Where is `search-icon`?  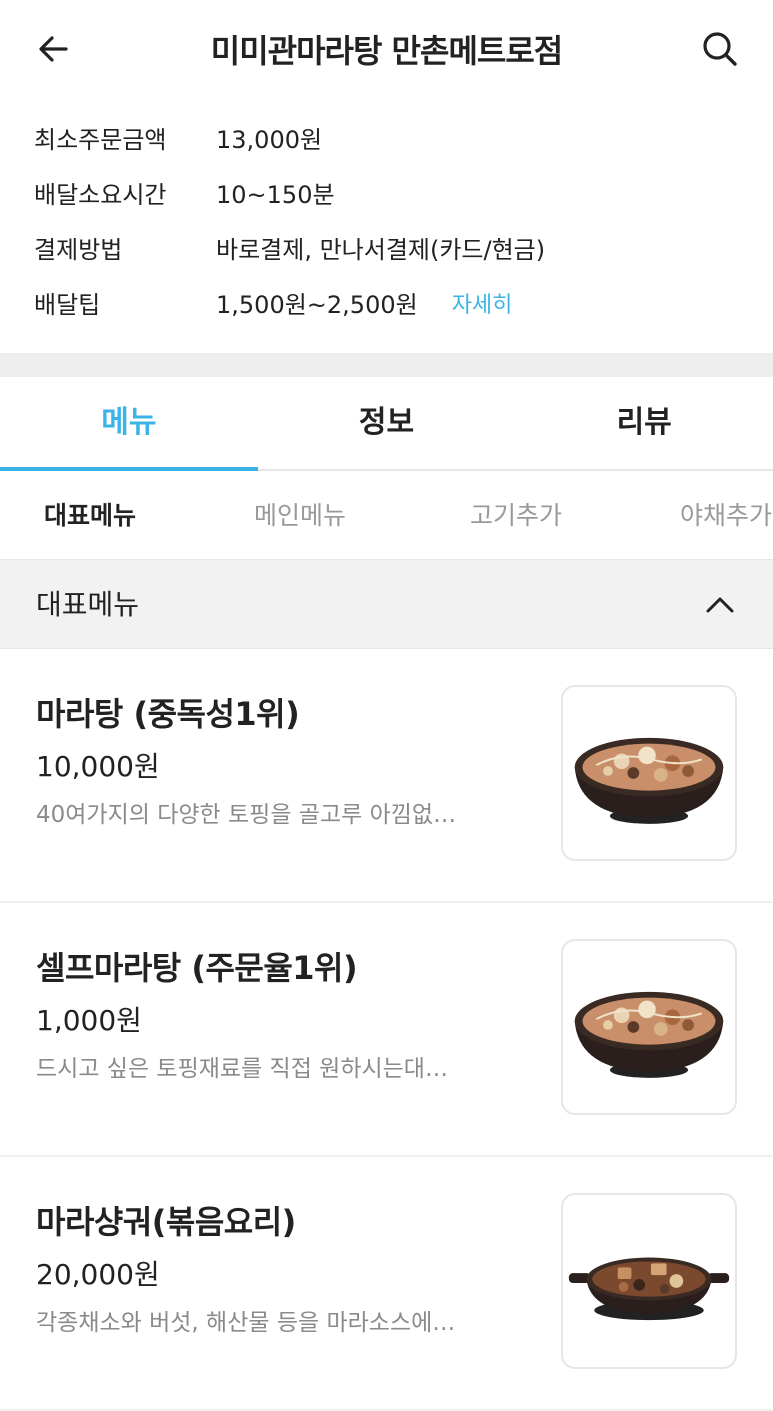
search-icon is located at coordinates (720, 49).